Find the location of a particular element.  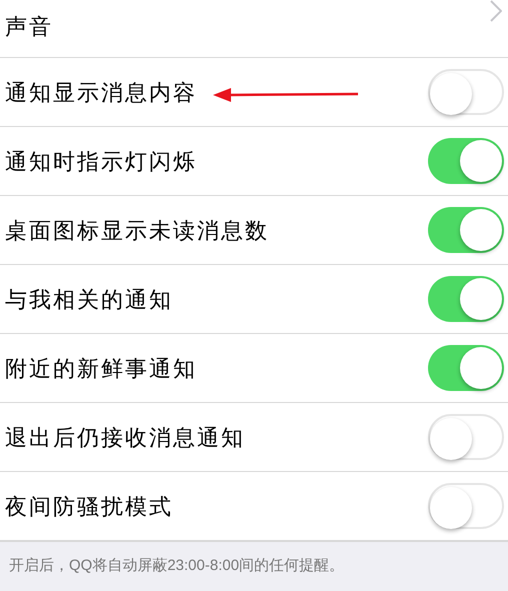

setting-label: 通知显示消息内容 is located at coordinates (101, 92).